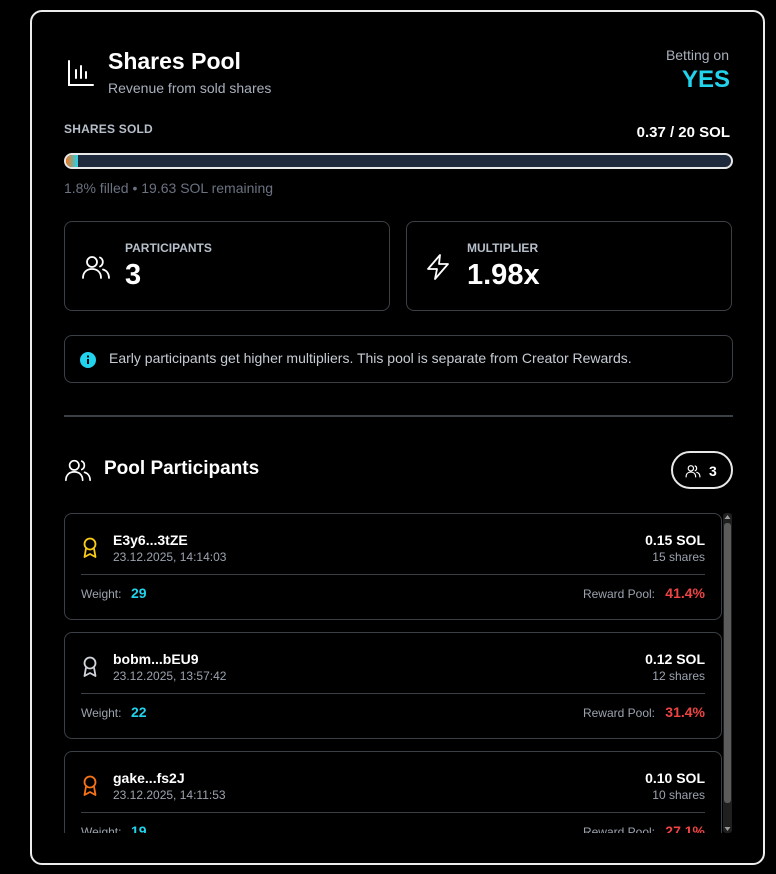  What do you see at coordinates (705, 79) in the screenshot?
I see `betting-value: YES` at bounding box center [705, 79].